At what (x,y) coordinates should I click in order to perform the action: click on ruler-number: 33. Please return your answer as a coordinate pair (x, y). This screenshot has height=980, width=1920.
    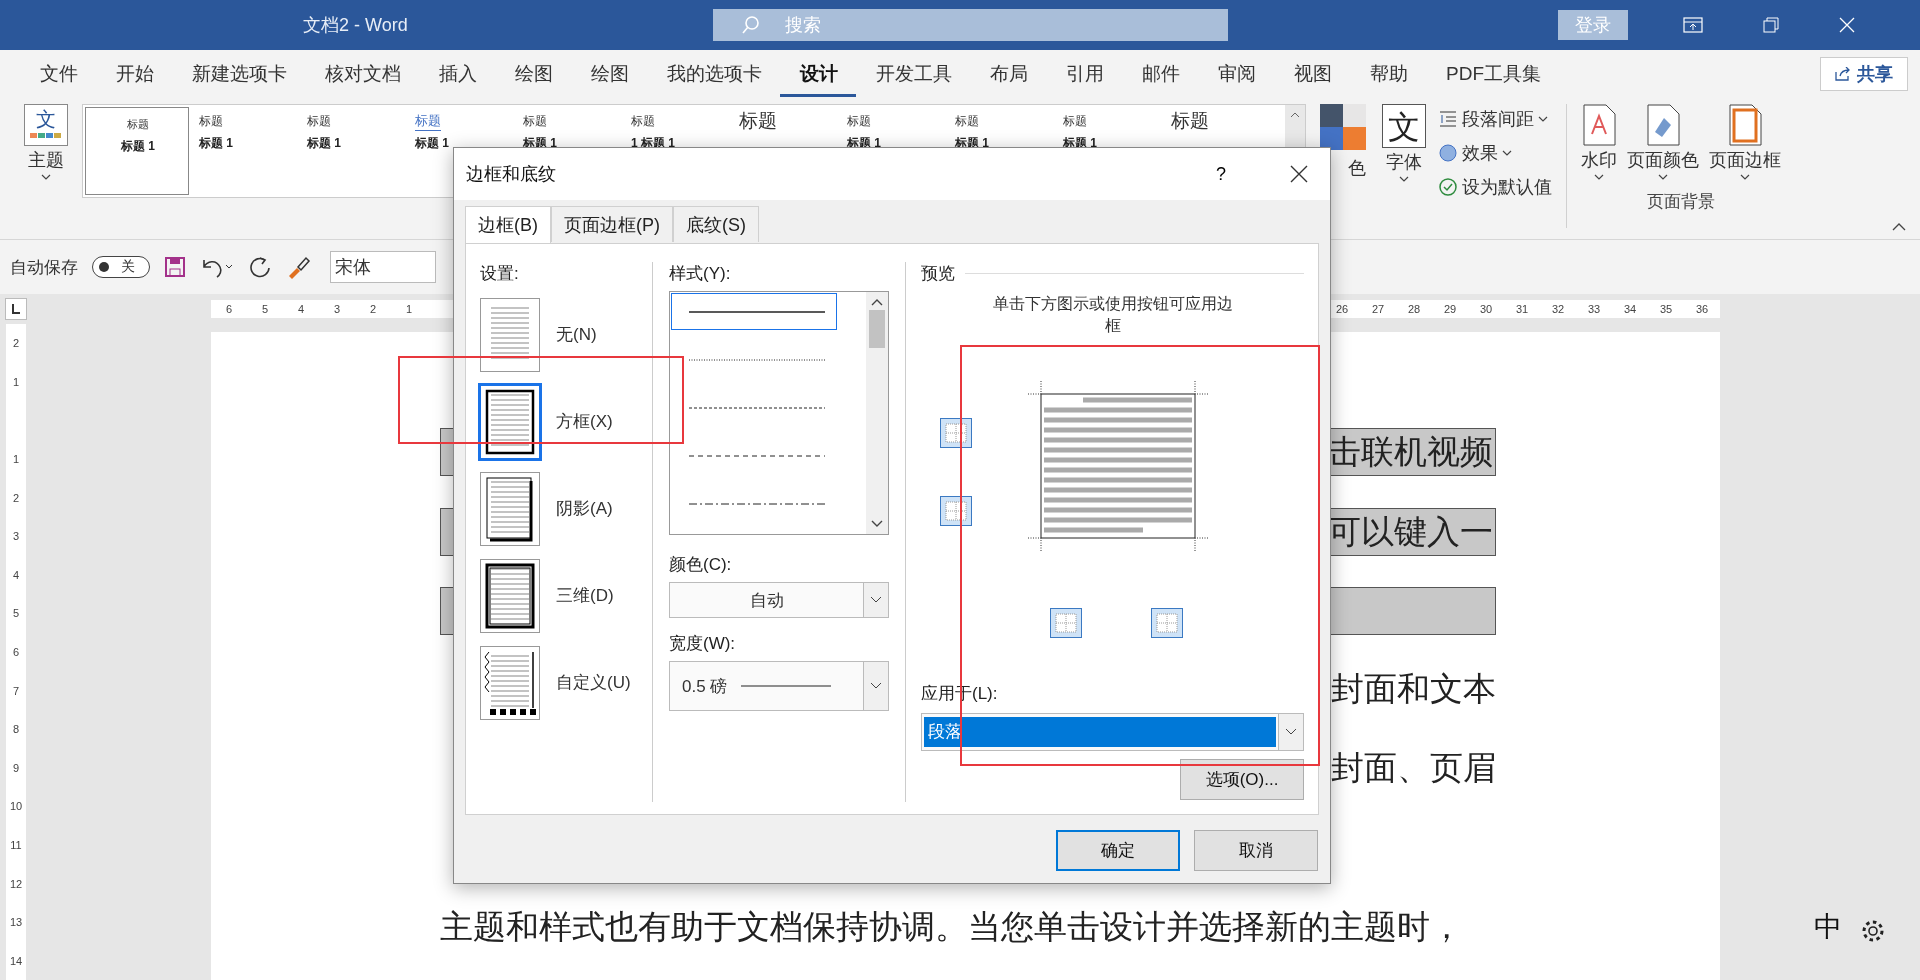
    Looking at the image, I should click on (1594, 309).